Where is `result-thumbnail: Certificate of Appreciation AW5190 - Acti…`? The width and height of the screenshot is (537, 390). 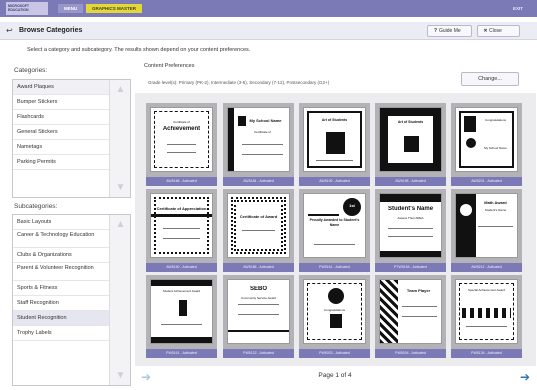 result-thumbnail: Certificate of Appreciation AW5190 - Acti… is located at coordinates (181, 230).